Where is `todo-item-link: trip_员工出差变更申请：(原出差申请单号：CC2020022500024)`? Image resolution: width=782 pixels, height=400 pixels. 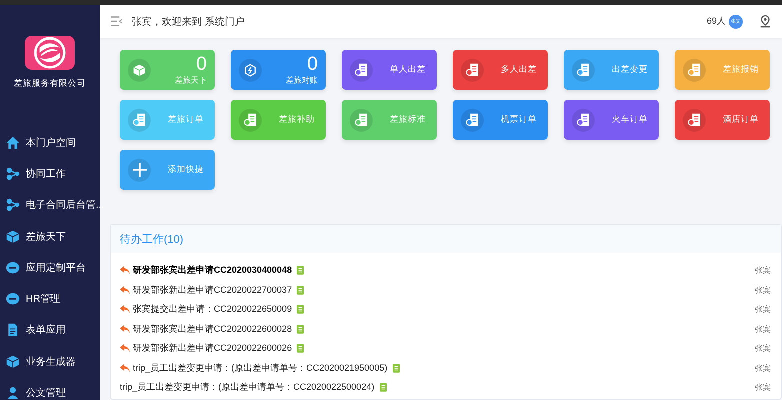
todo-item-link: trip_员工出差变更申请：(原出差申请单号：CC2020022500024) is located at coordinates (247, 387).